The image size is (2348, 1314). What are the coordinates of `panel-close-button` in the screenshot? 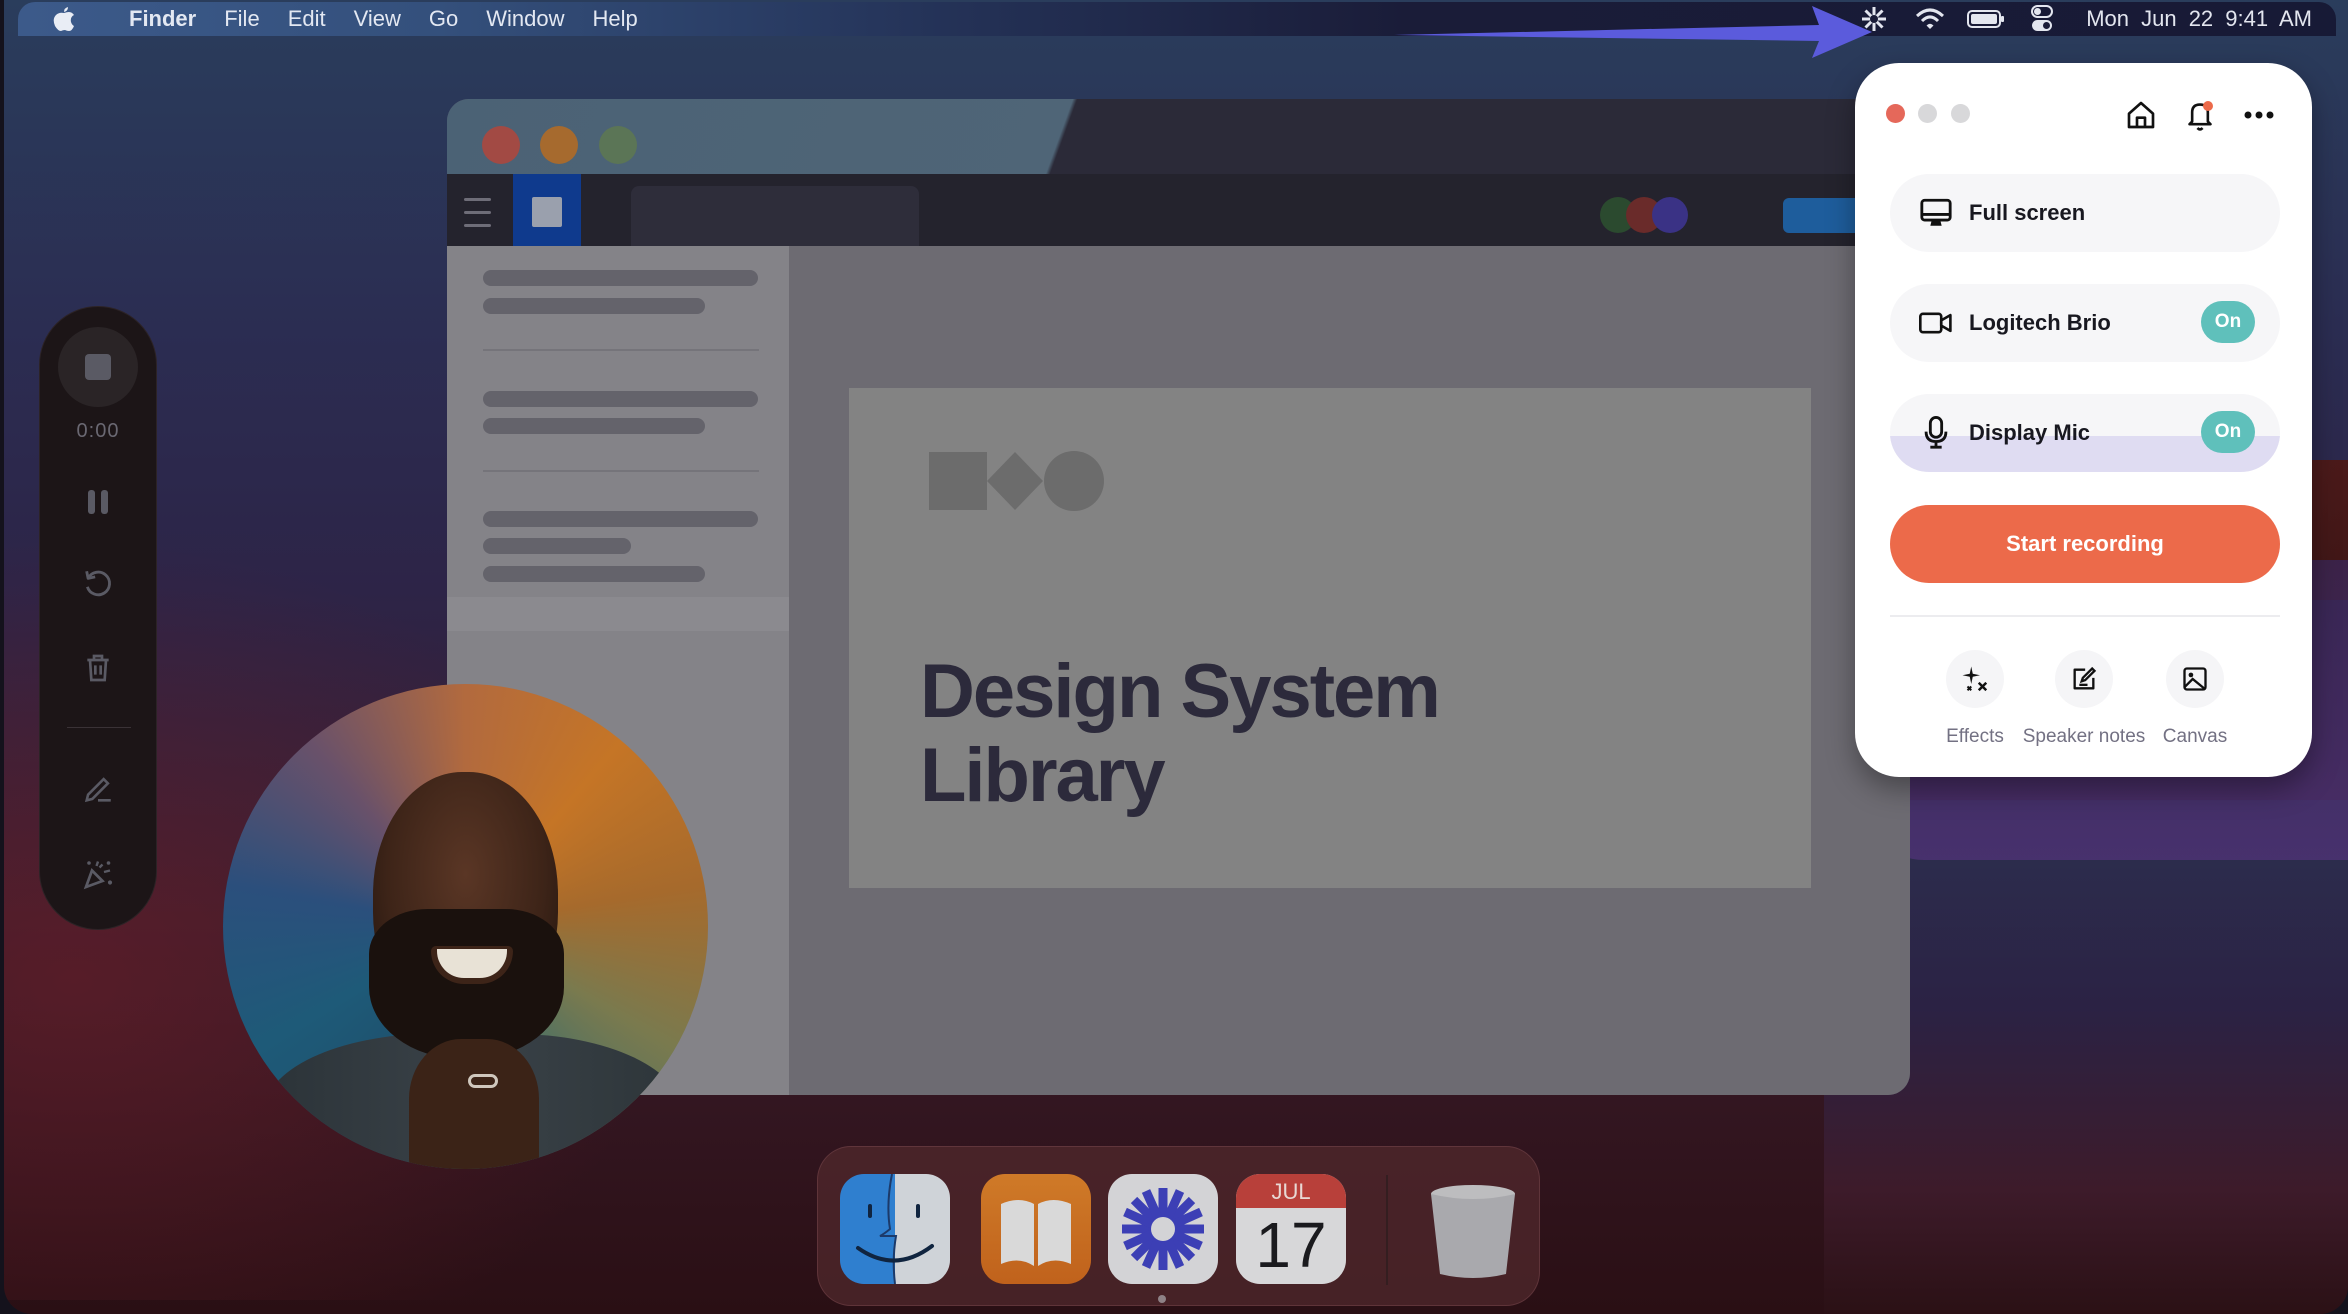 It's located at (1895, 113).